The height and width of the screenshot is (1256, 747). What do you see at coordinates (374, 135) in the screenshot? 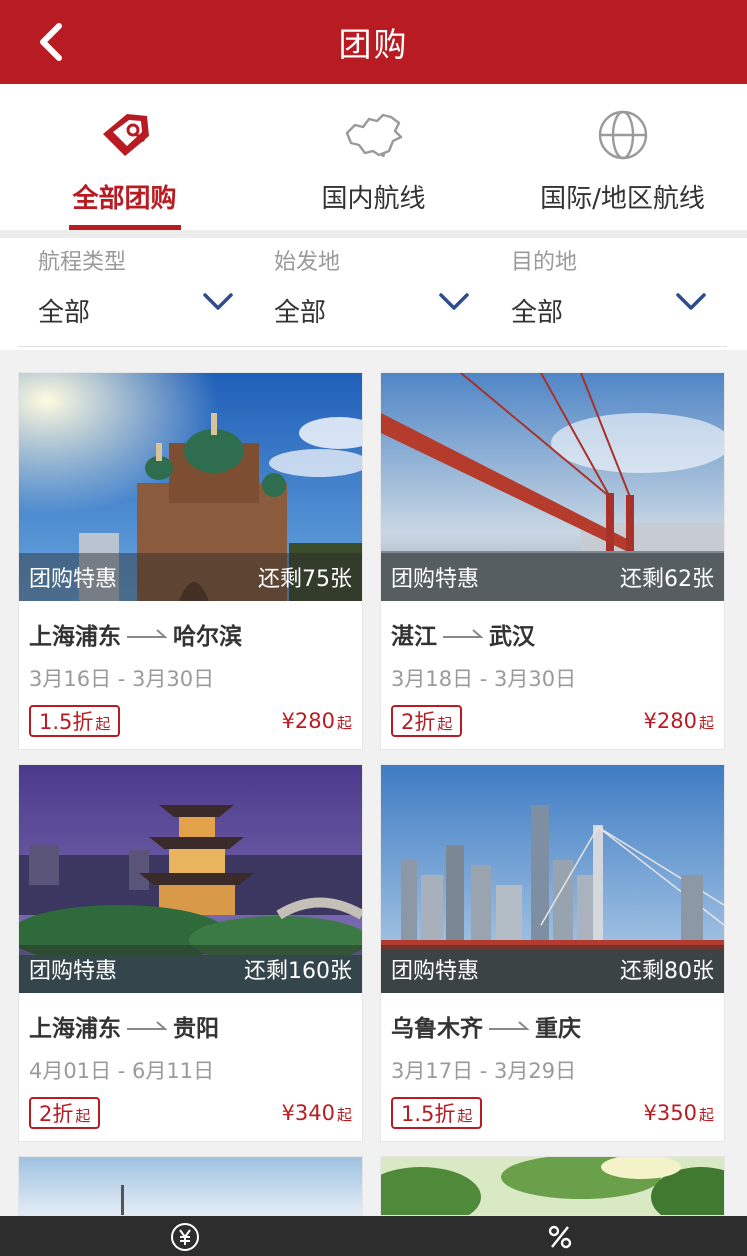
I see `china-map-icon` at bounding box center [374, 135].